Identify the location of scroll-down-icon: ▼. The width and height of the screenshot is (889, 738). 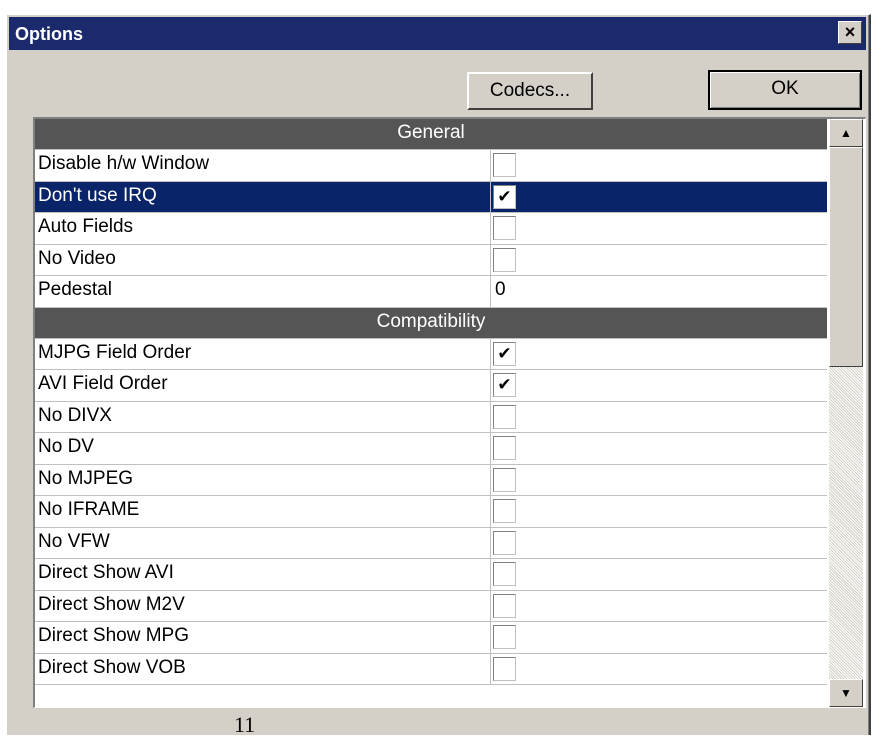
(846, 693).